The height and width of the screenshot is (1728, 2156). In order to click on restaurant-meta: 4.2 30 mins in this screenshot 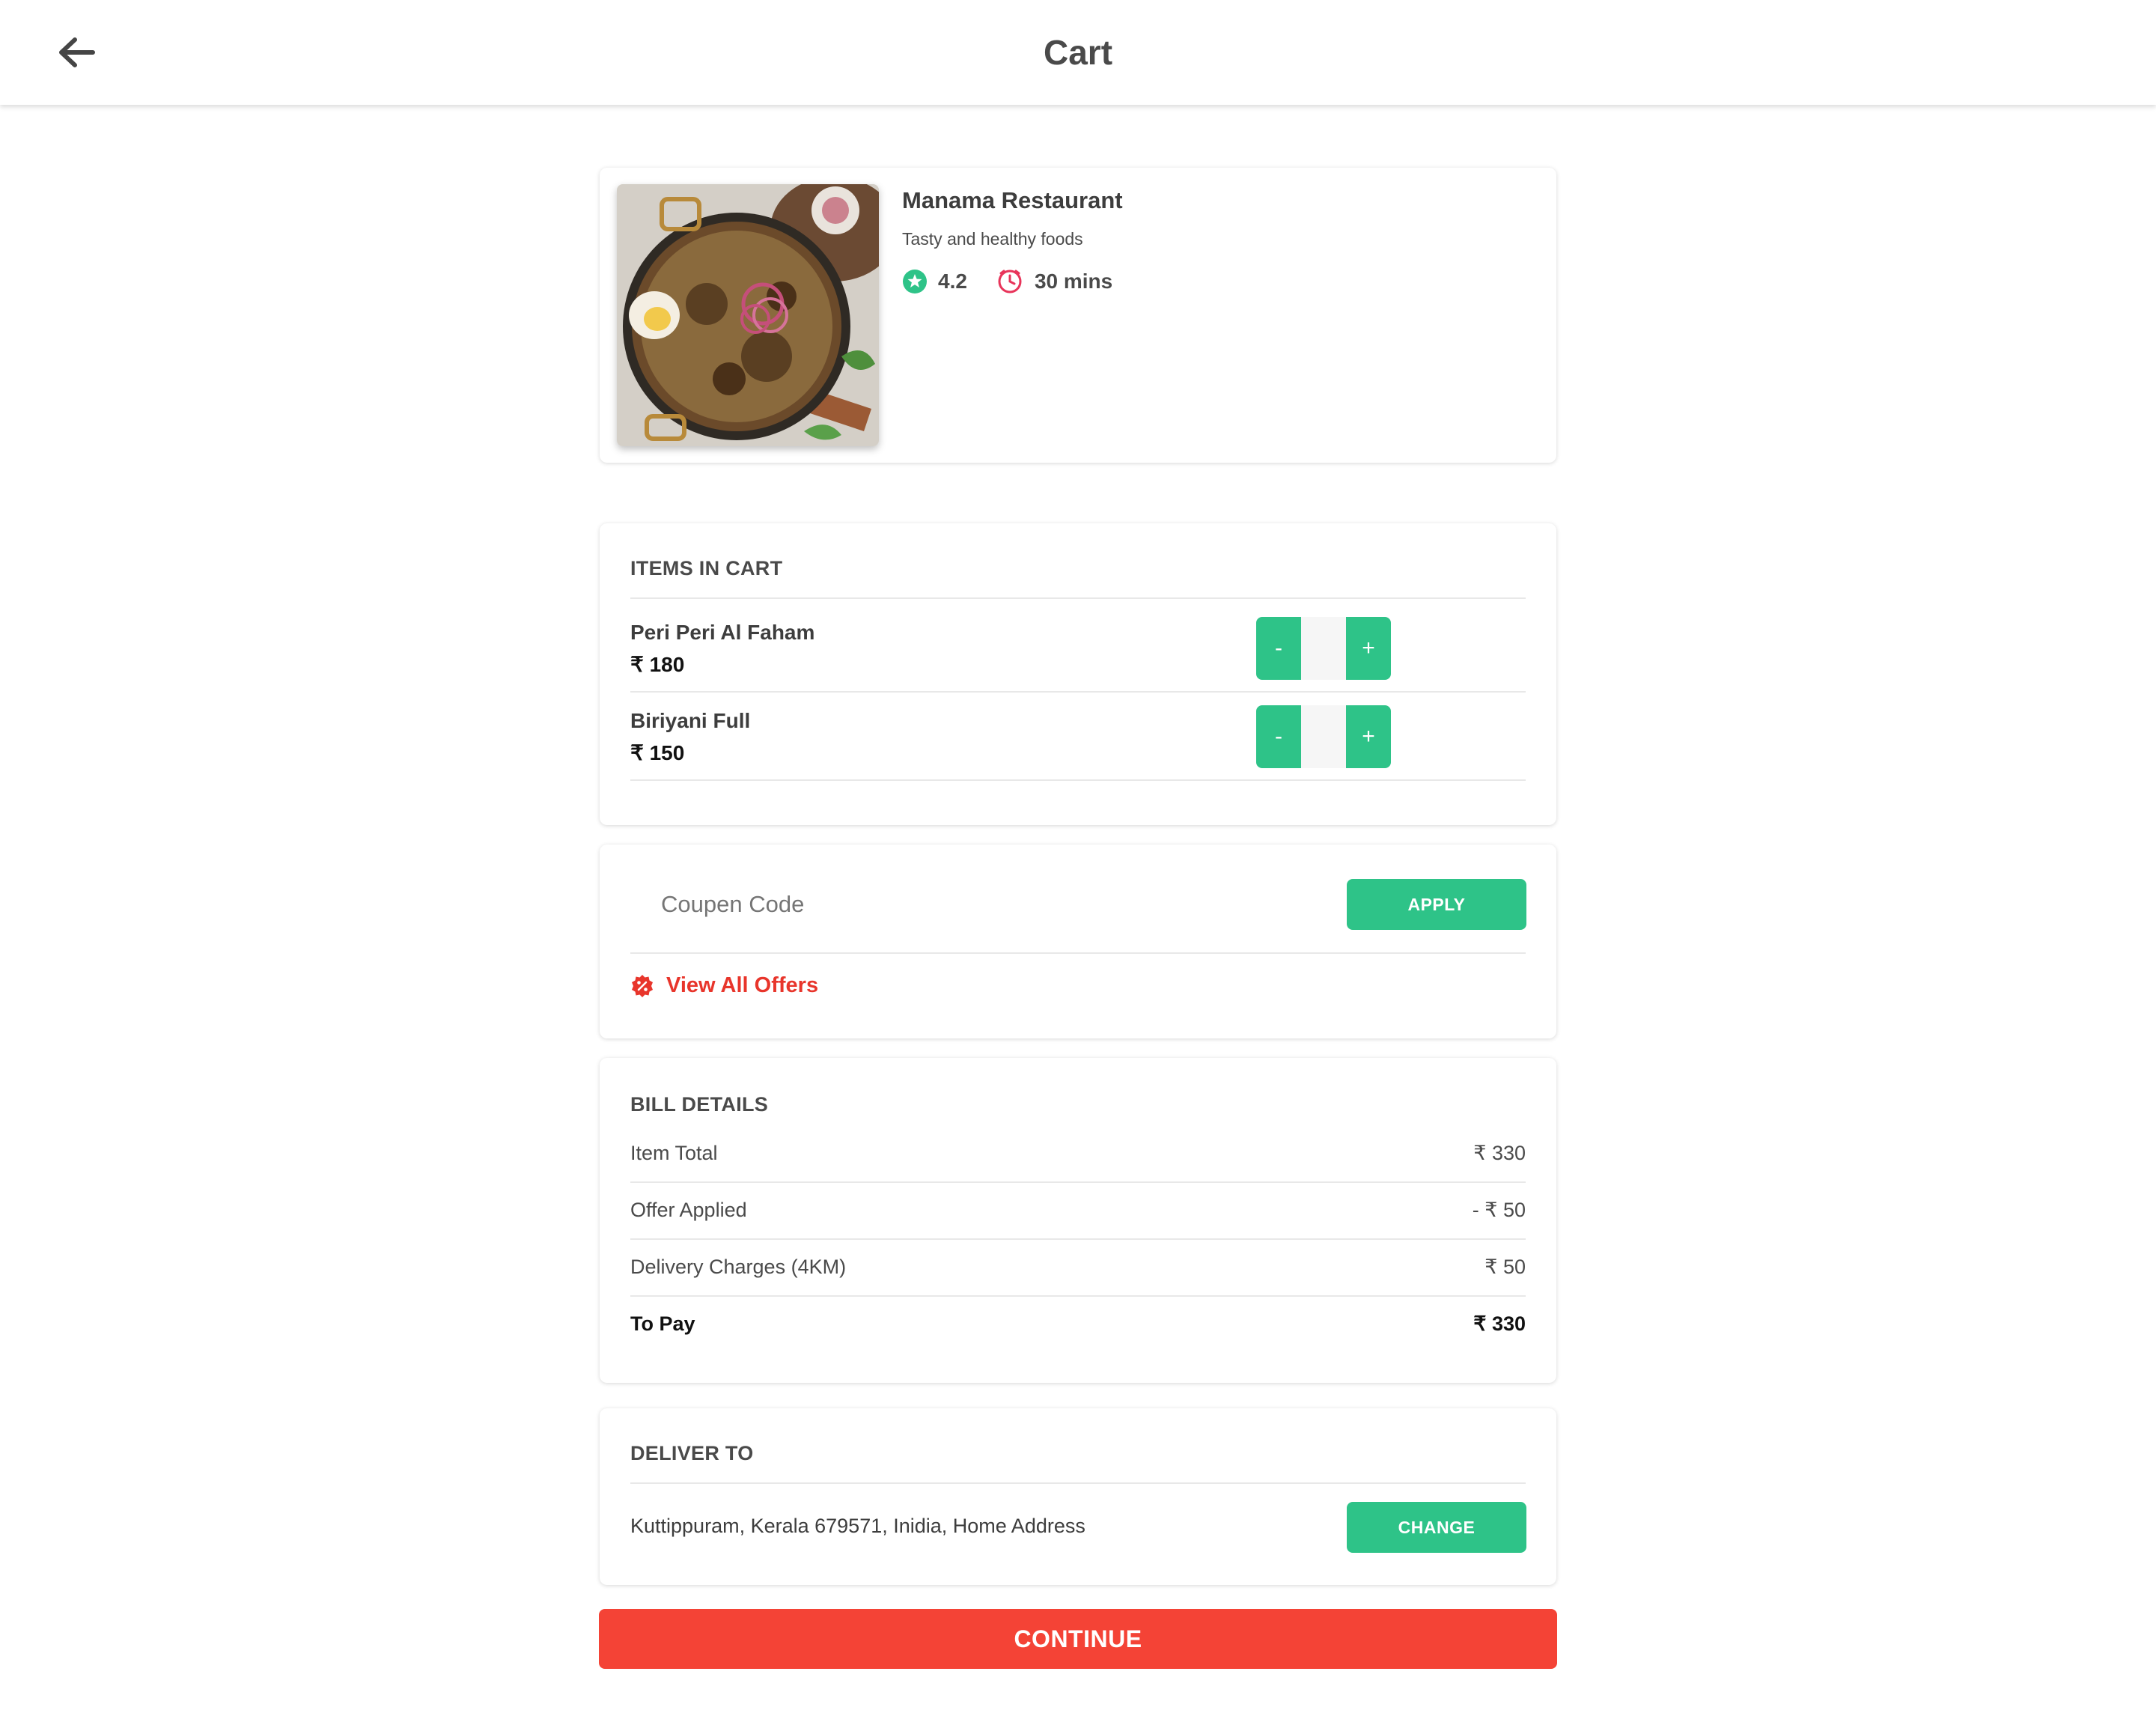, I will do `click(1007, 281)`.